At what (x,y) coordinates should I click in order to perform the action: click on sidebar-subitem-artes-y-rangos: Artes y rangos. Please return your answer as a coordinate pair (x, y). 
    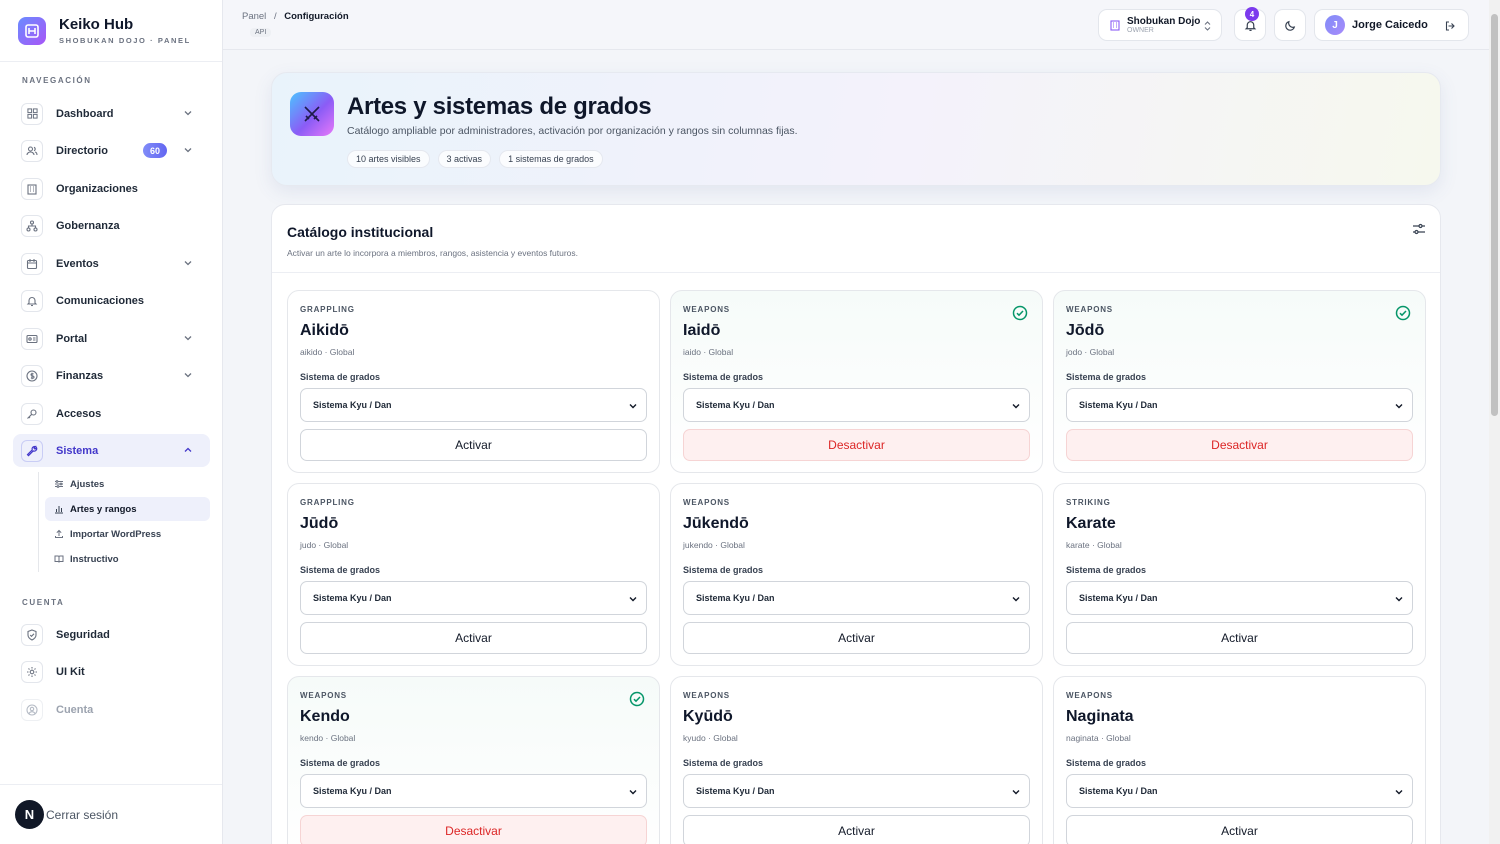
    Looking at the image, I should click on (127, 509).